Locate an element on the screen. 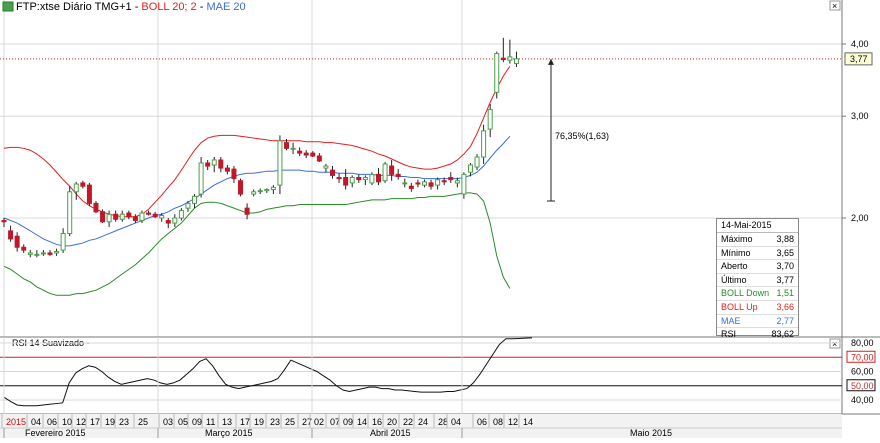 This screenshot has width=880, height=443. x-day-label: 12 is located at coordinates (81, 422).